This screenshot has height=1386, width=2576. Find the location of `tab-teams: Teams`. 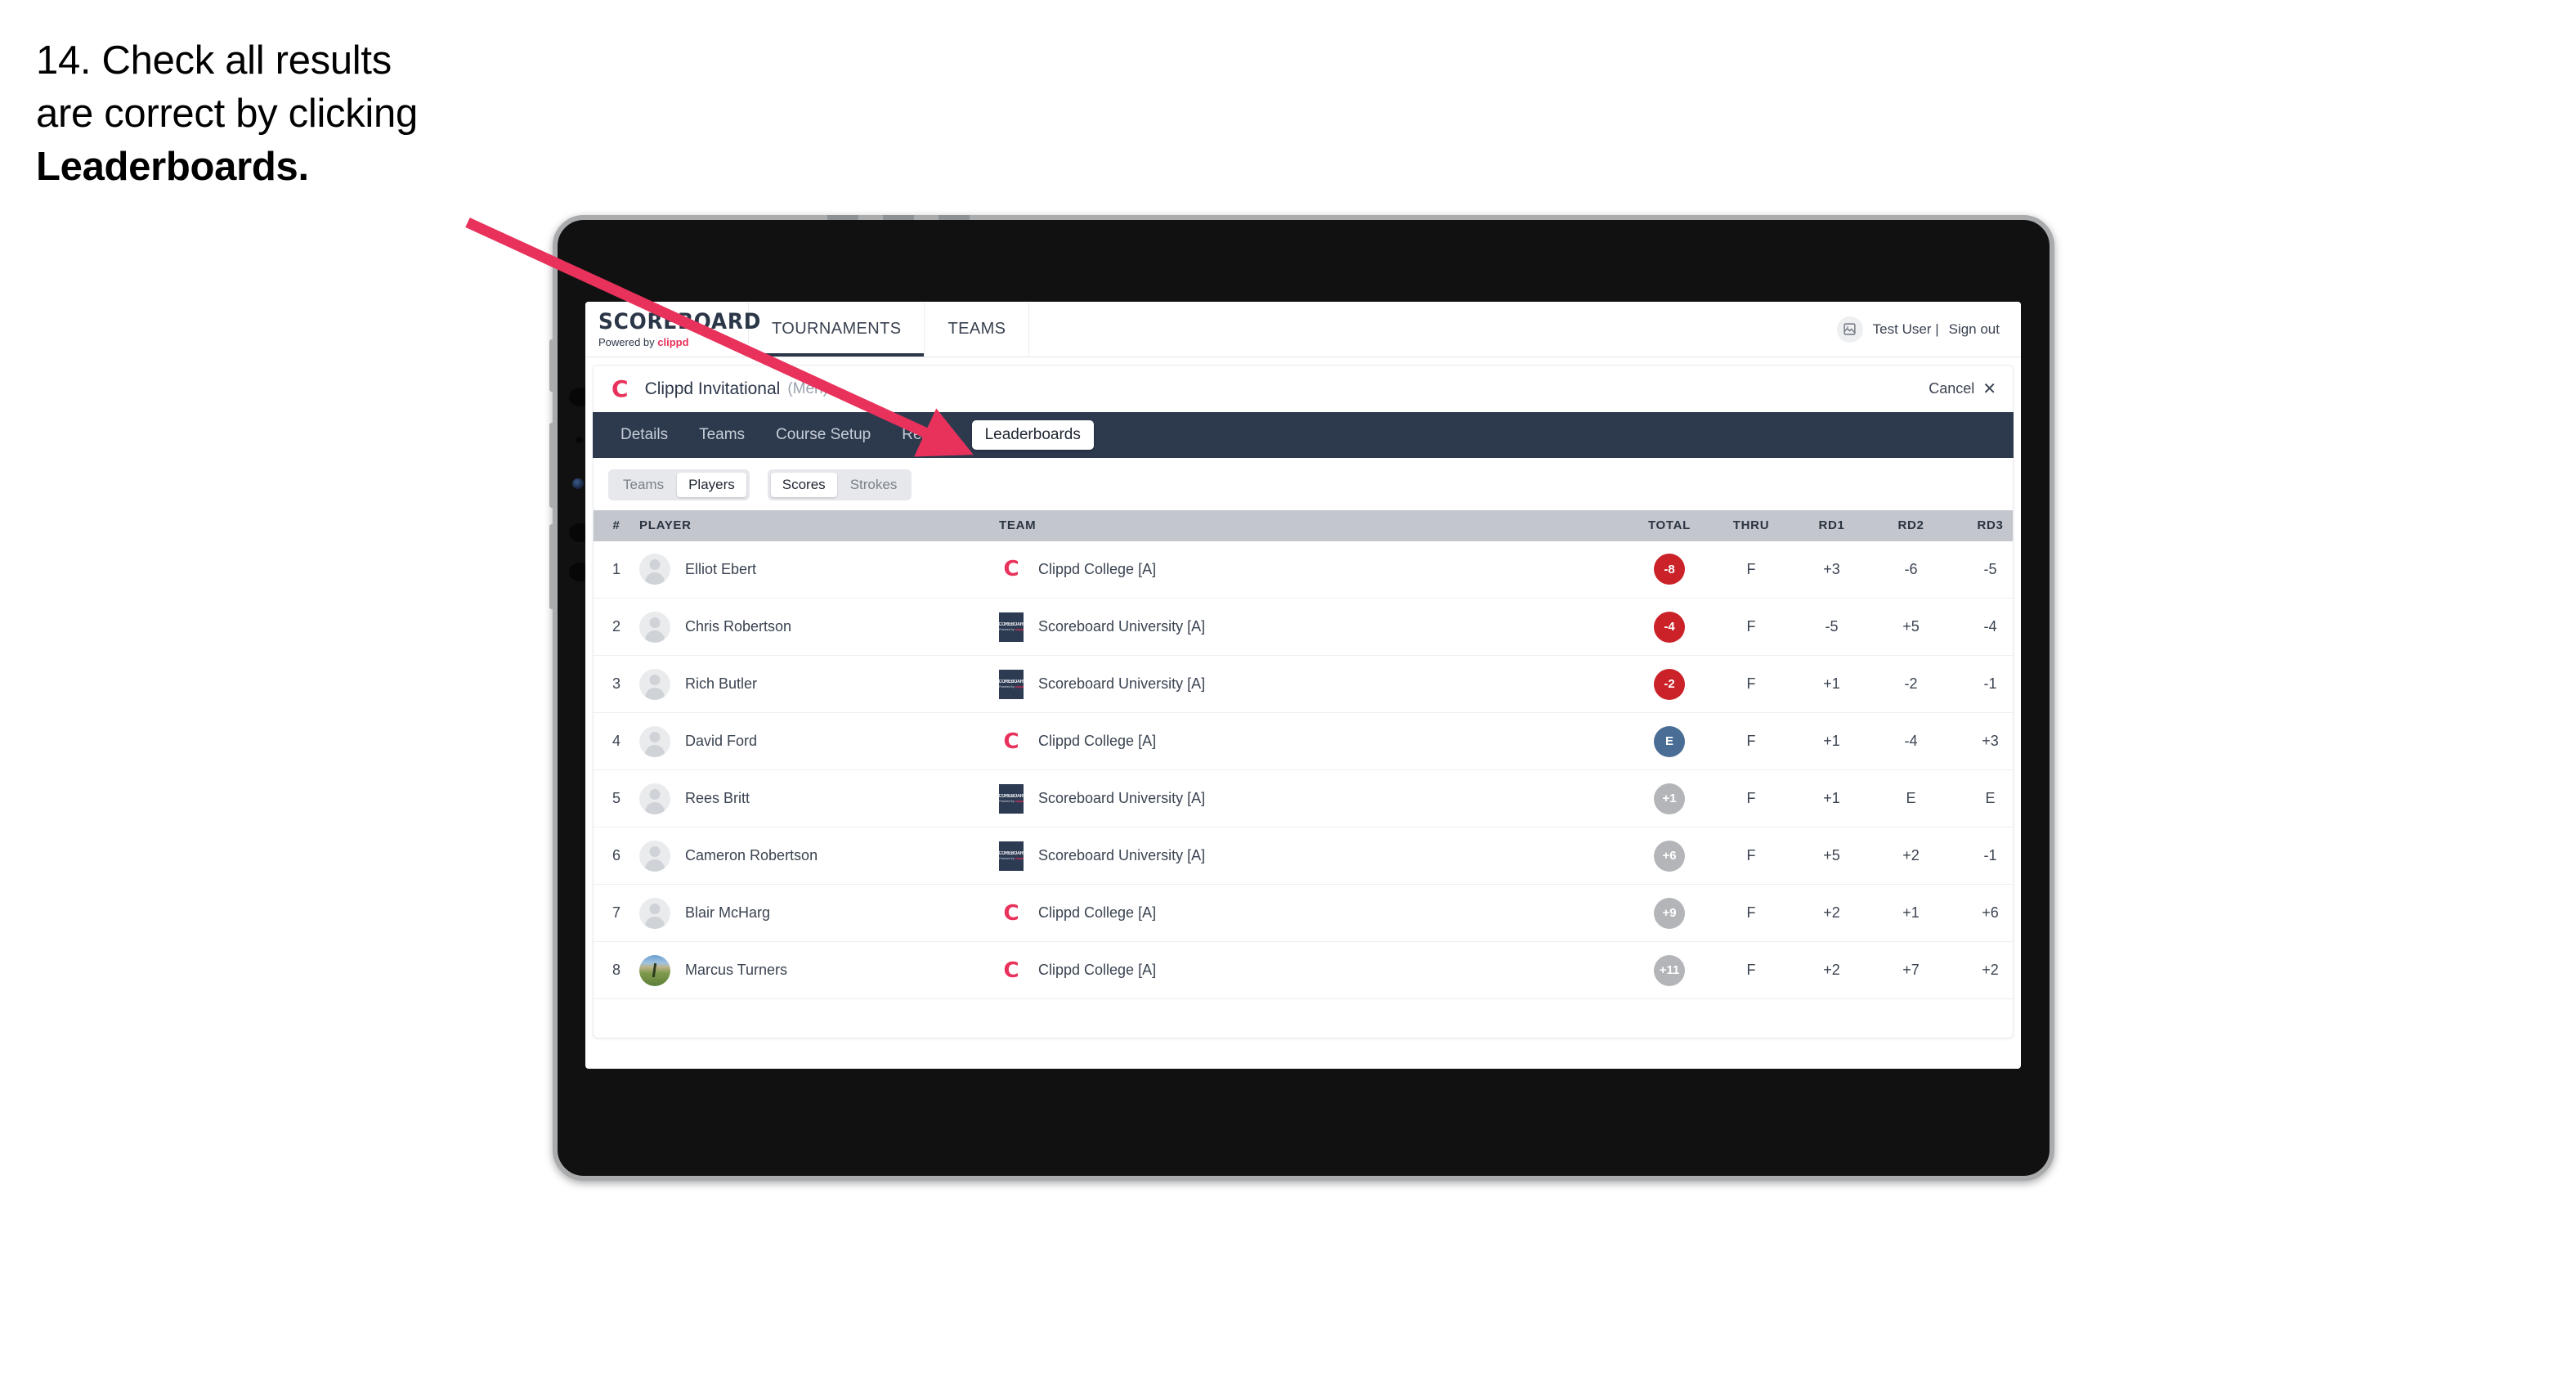

tab-teams: Teams is located at coordinates (722, 435).